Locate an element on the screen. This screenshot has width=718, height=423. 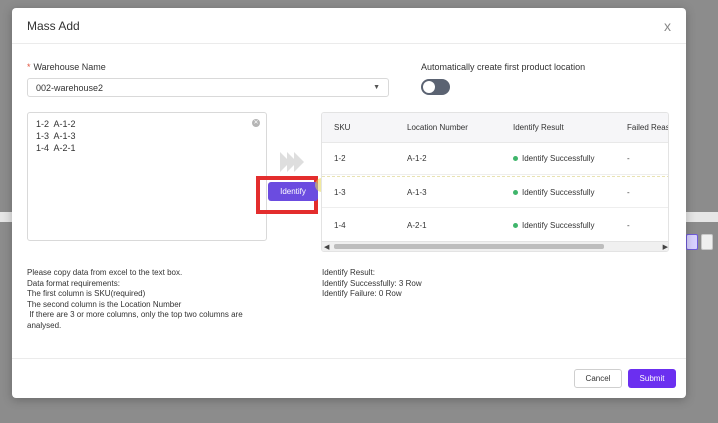
column-header-result: Identify Result is located at coordinates (538, 127).